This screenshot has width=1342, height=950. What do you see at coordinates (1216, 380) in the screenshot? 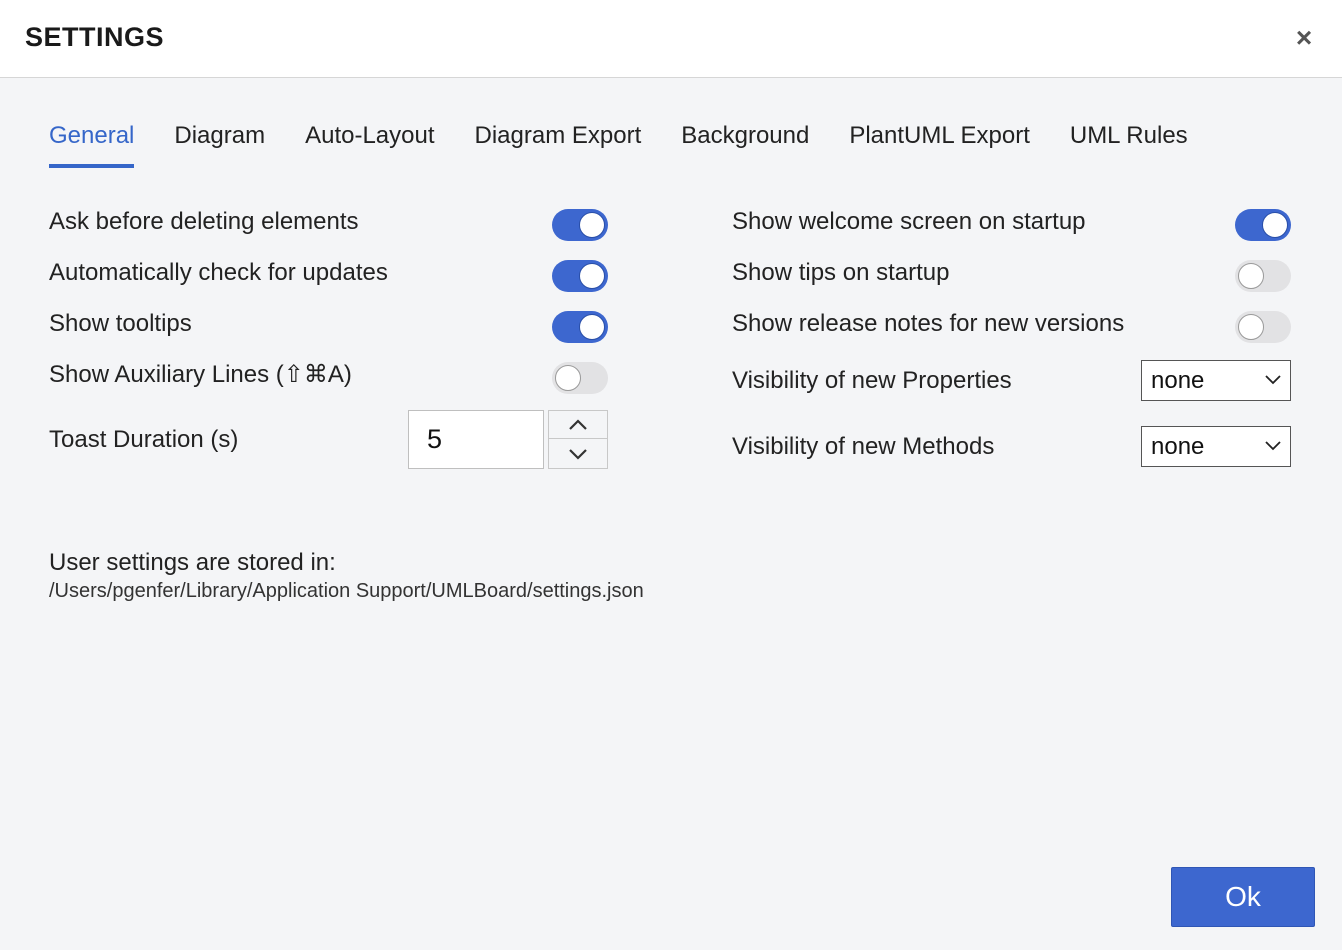
I see `visibility-properties-select: none` at bounding box center [1216, 380].